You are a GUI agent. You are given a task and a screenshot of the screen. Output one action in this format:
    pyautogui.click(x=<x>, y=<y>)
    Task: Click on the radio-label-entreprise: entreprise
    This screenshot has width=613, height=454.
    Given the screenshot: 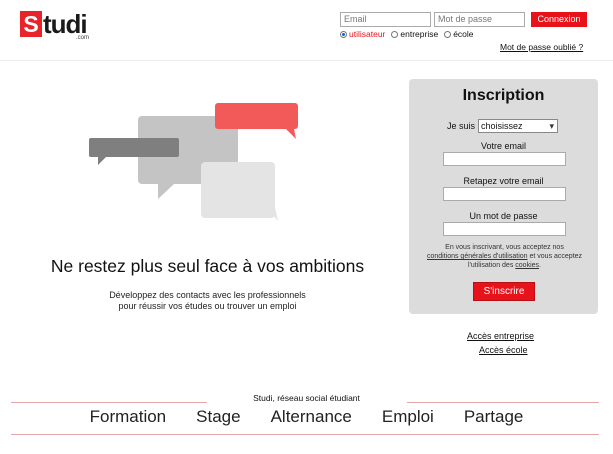 What is the action you would take?
    pyautogui.click(x=419, y=34)
    